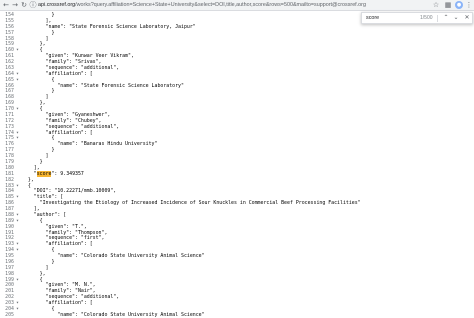 The image size is (474, 318). Describe the element at coordinates (9, 314) in the screenshot. I see `line-number: 205` at that location.